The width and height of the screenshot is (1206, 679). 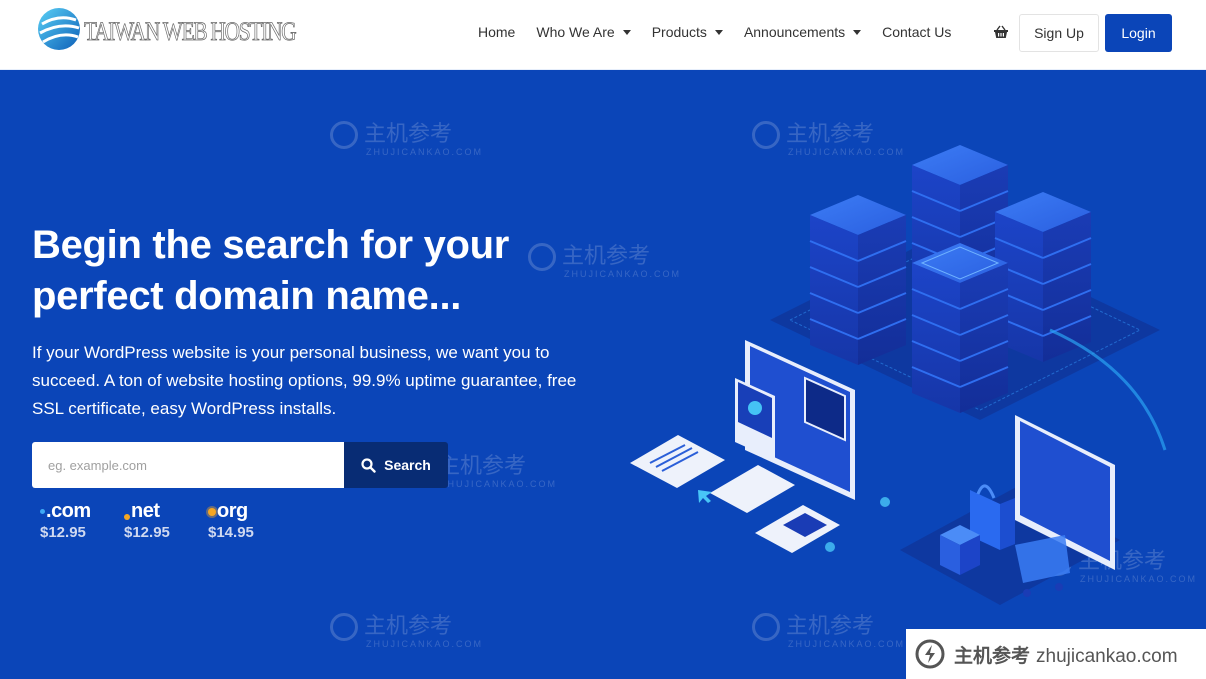 I want to click on tld-price-list: . com $12.95 net $12.95 org $14.95, so click(x=166, y=520).